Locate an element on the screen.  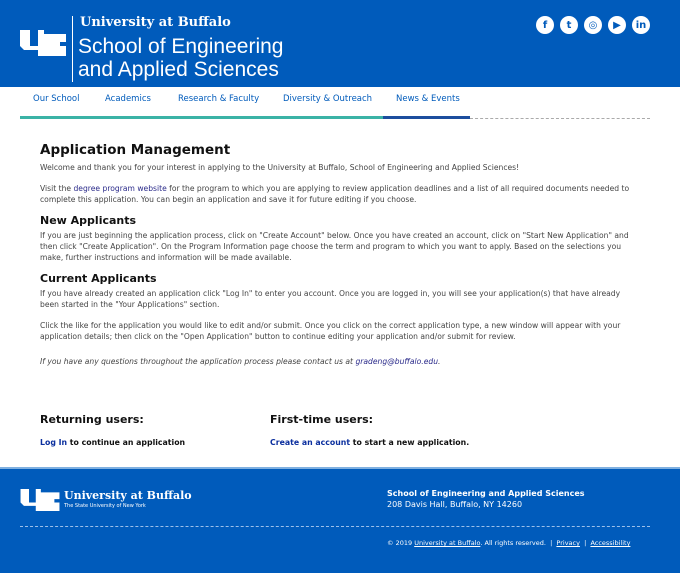
copy-post: . All rights reserved. | is located at coordinates (518, 543).